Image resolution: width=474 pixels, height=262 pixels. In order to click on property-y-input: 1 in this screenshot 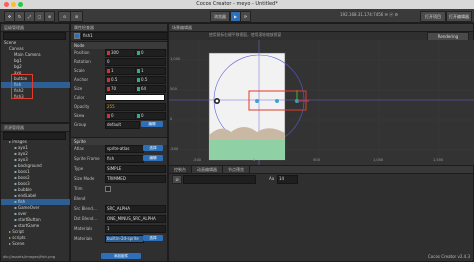, I will do `click(150, 71)`.